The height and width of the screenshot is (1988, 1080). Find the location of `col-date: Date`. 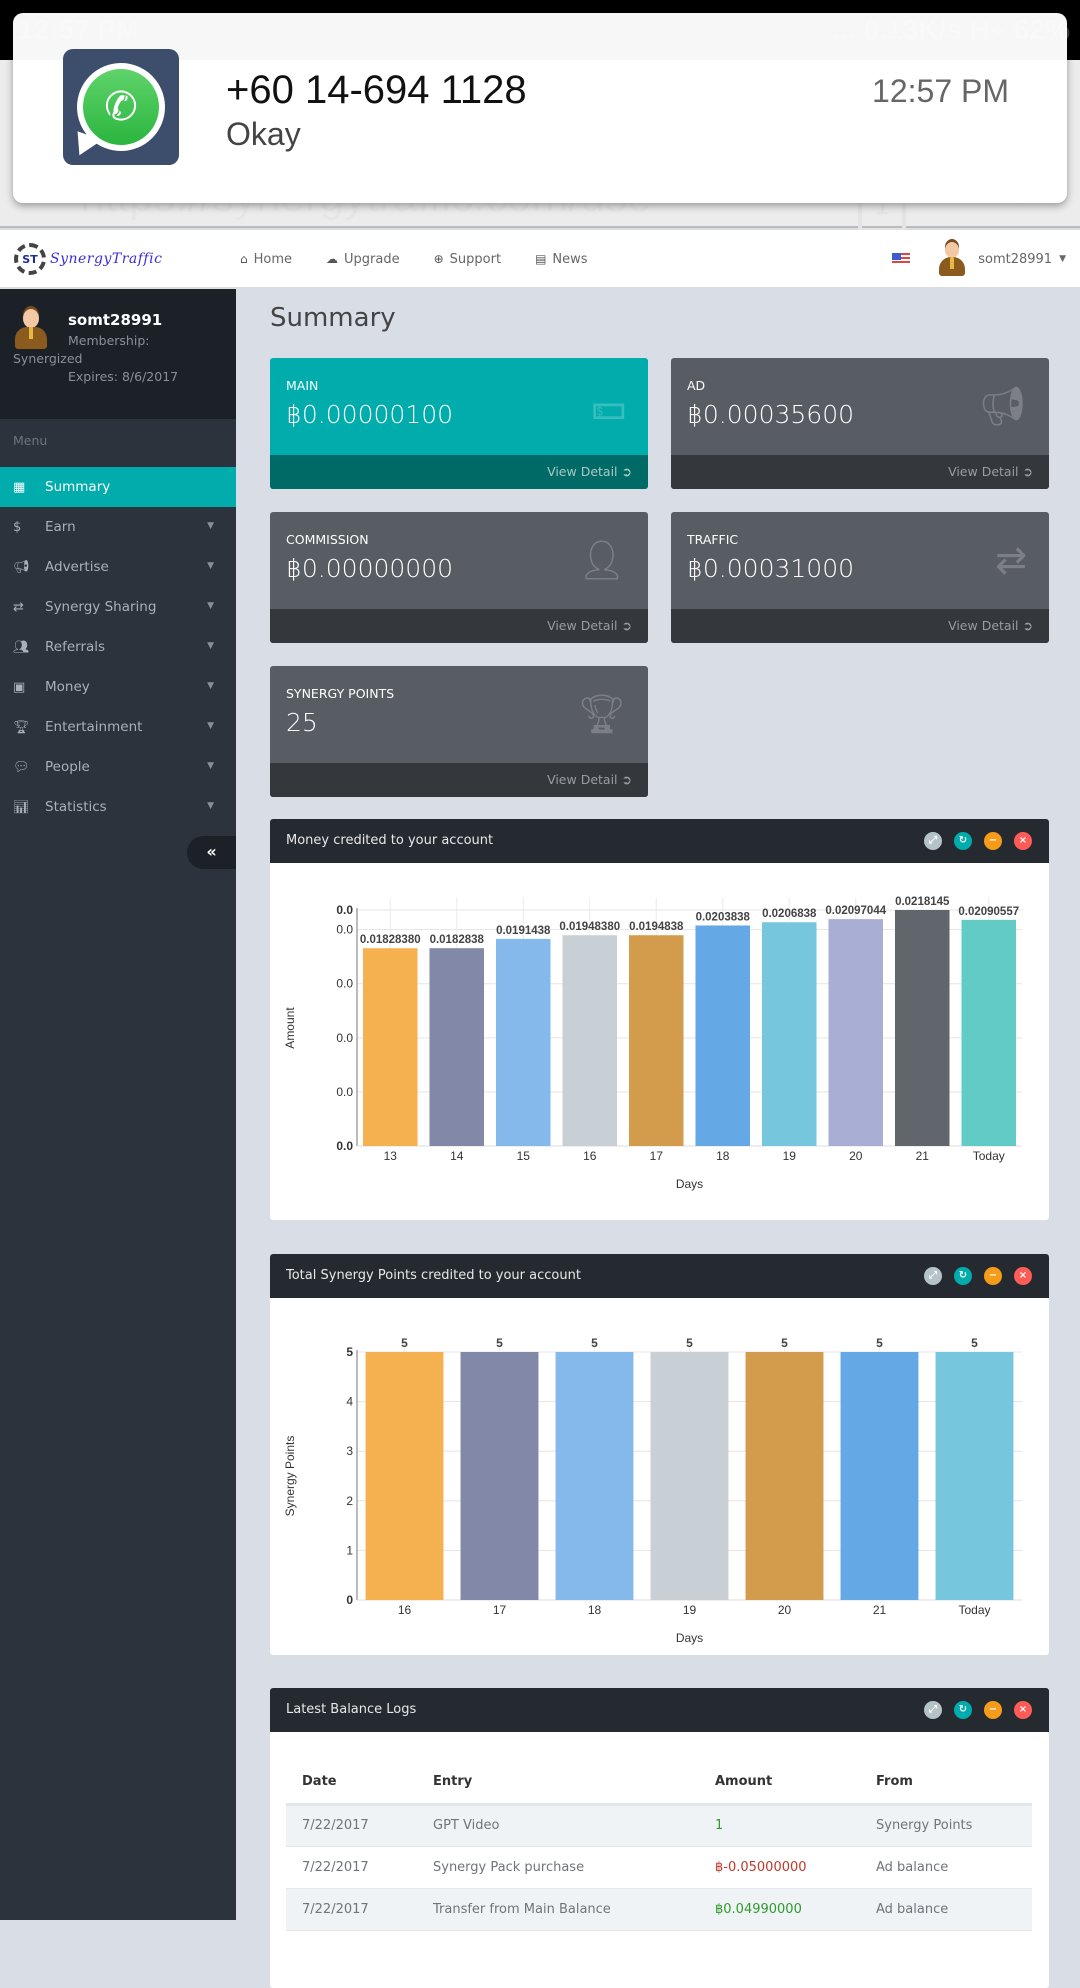

col-date: Date is located at coordinates (351, 1783).